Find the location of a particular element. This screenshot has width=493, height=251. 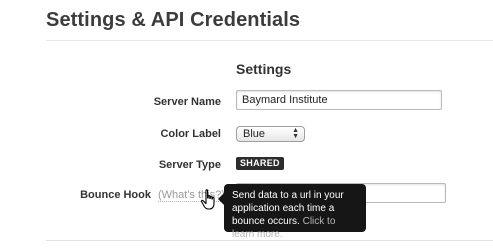

bottom-divider is located at coordinates (269, 240).